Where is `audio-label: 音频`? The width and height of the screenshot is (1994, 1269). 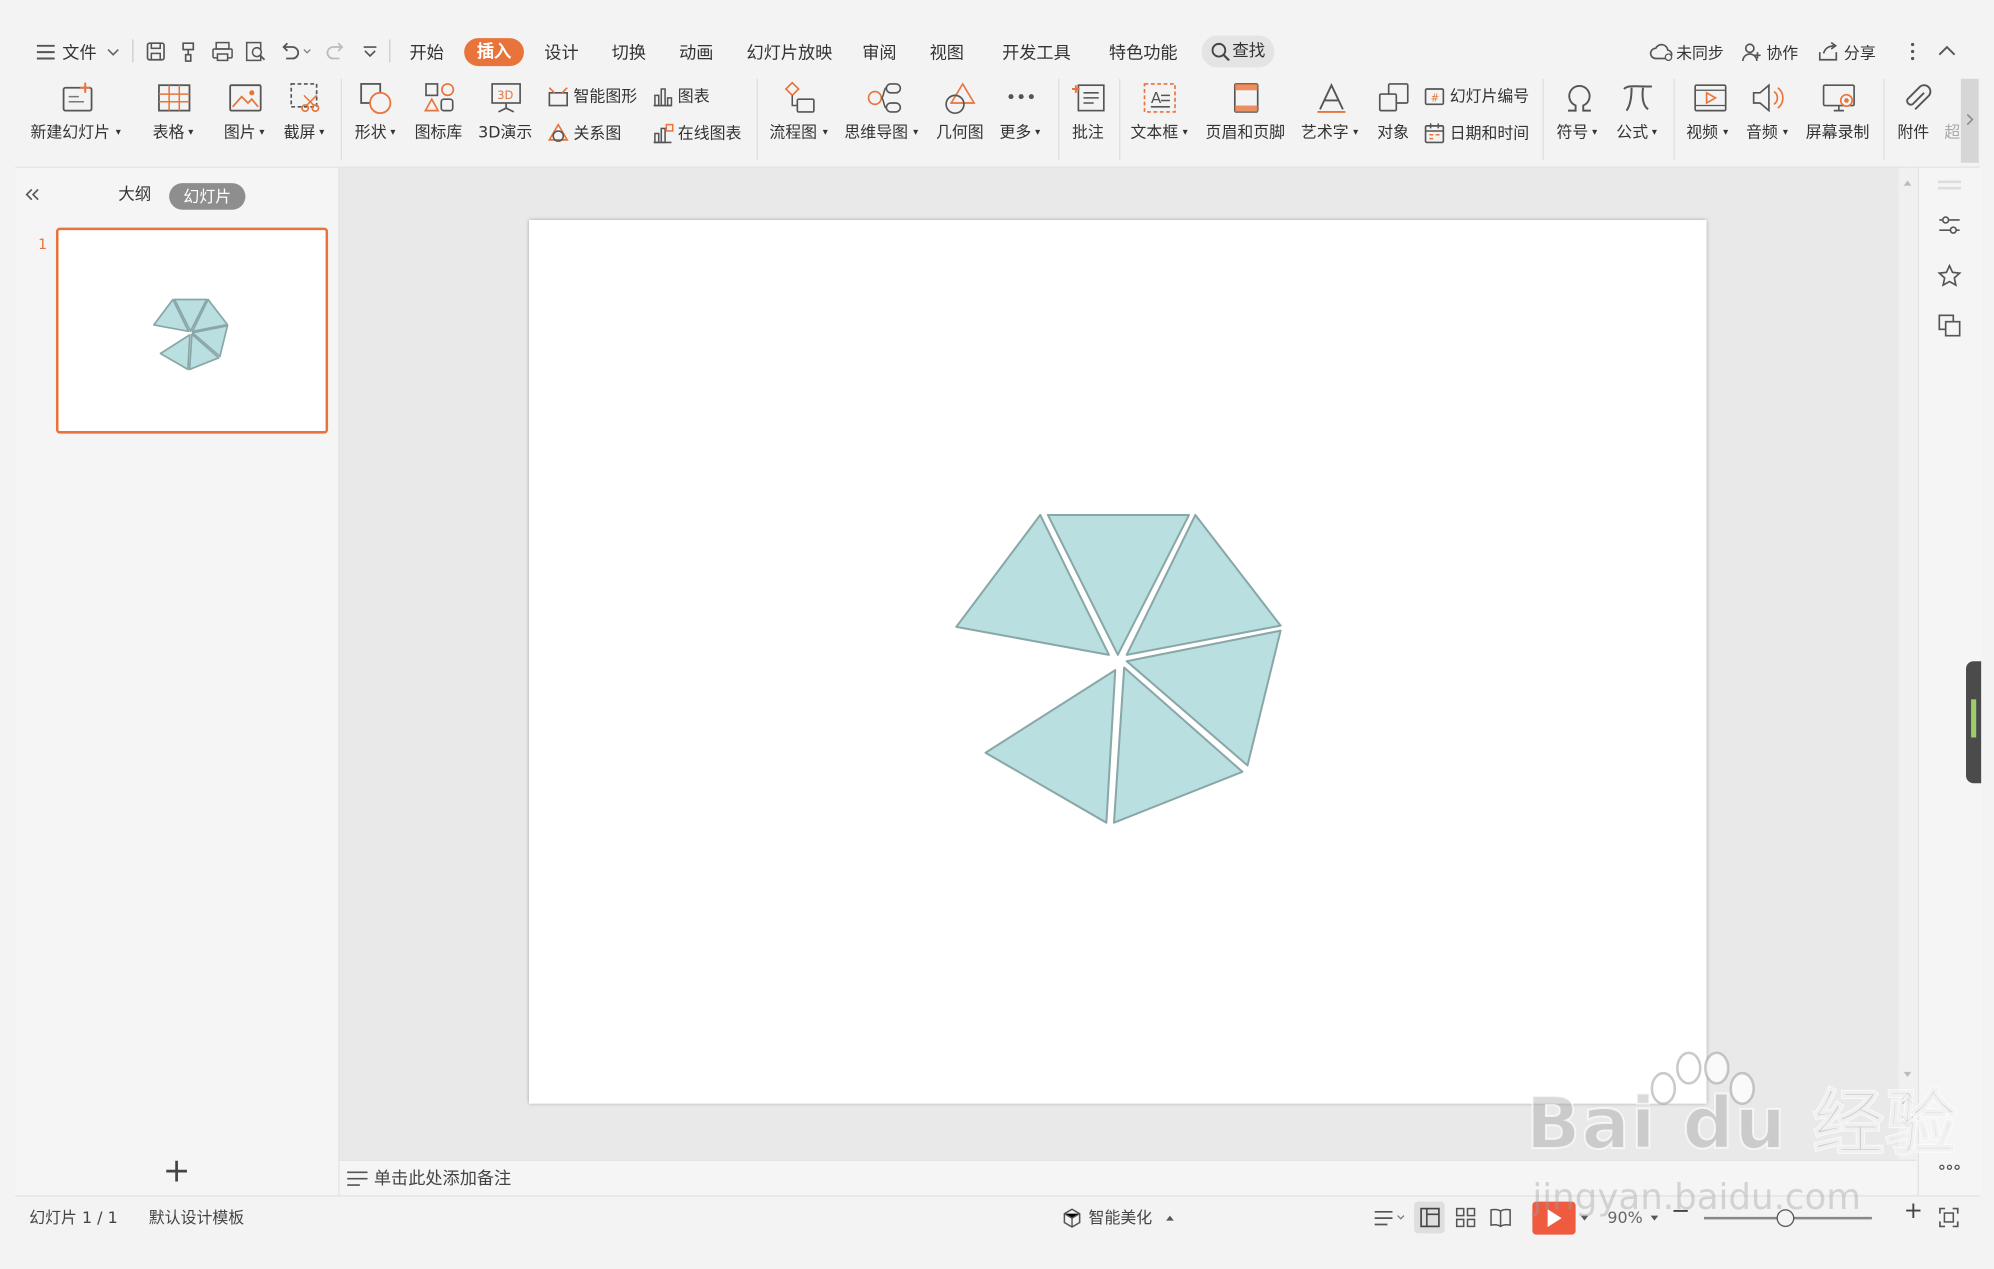
audio-label: 音频 is located at coordinates (1762, 132).